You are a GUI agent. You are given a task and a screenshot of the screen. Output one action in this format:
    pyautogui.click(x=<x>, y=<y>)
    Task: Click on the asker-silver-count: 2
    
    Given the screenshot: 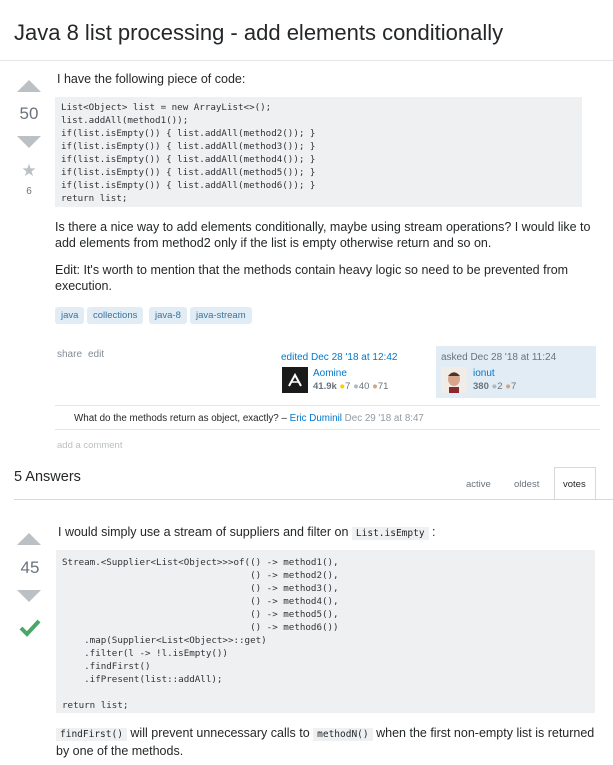 What is the action you would take?
    pyautogui.click(x=500, y=386)
    